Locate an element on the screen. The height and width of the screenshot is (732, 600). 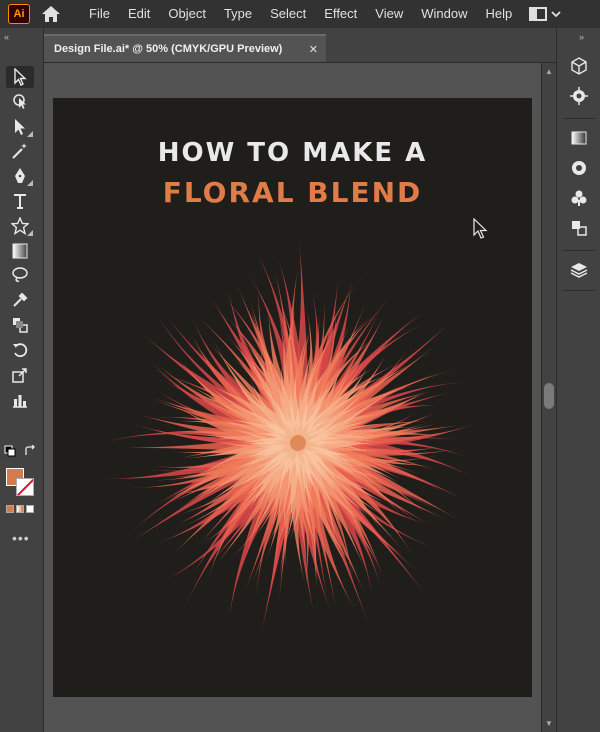
color-mode-buttons is located at coordinates (20, 509).